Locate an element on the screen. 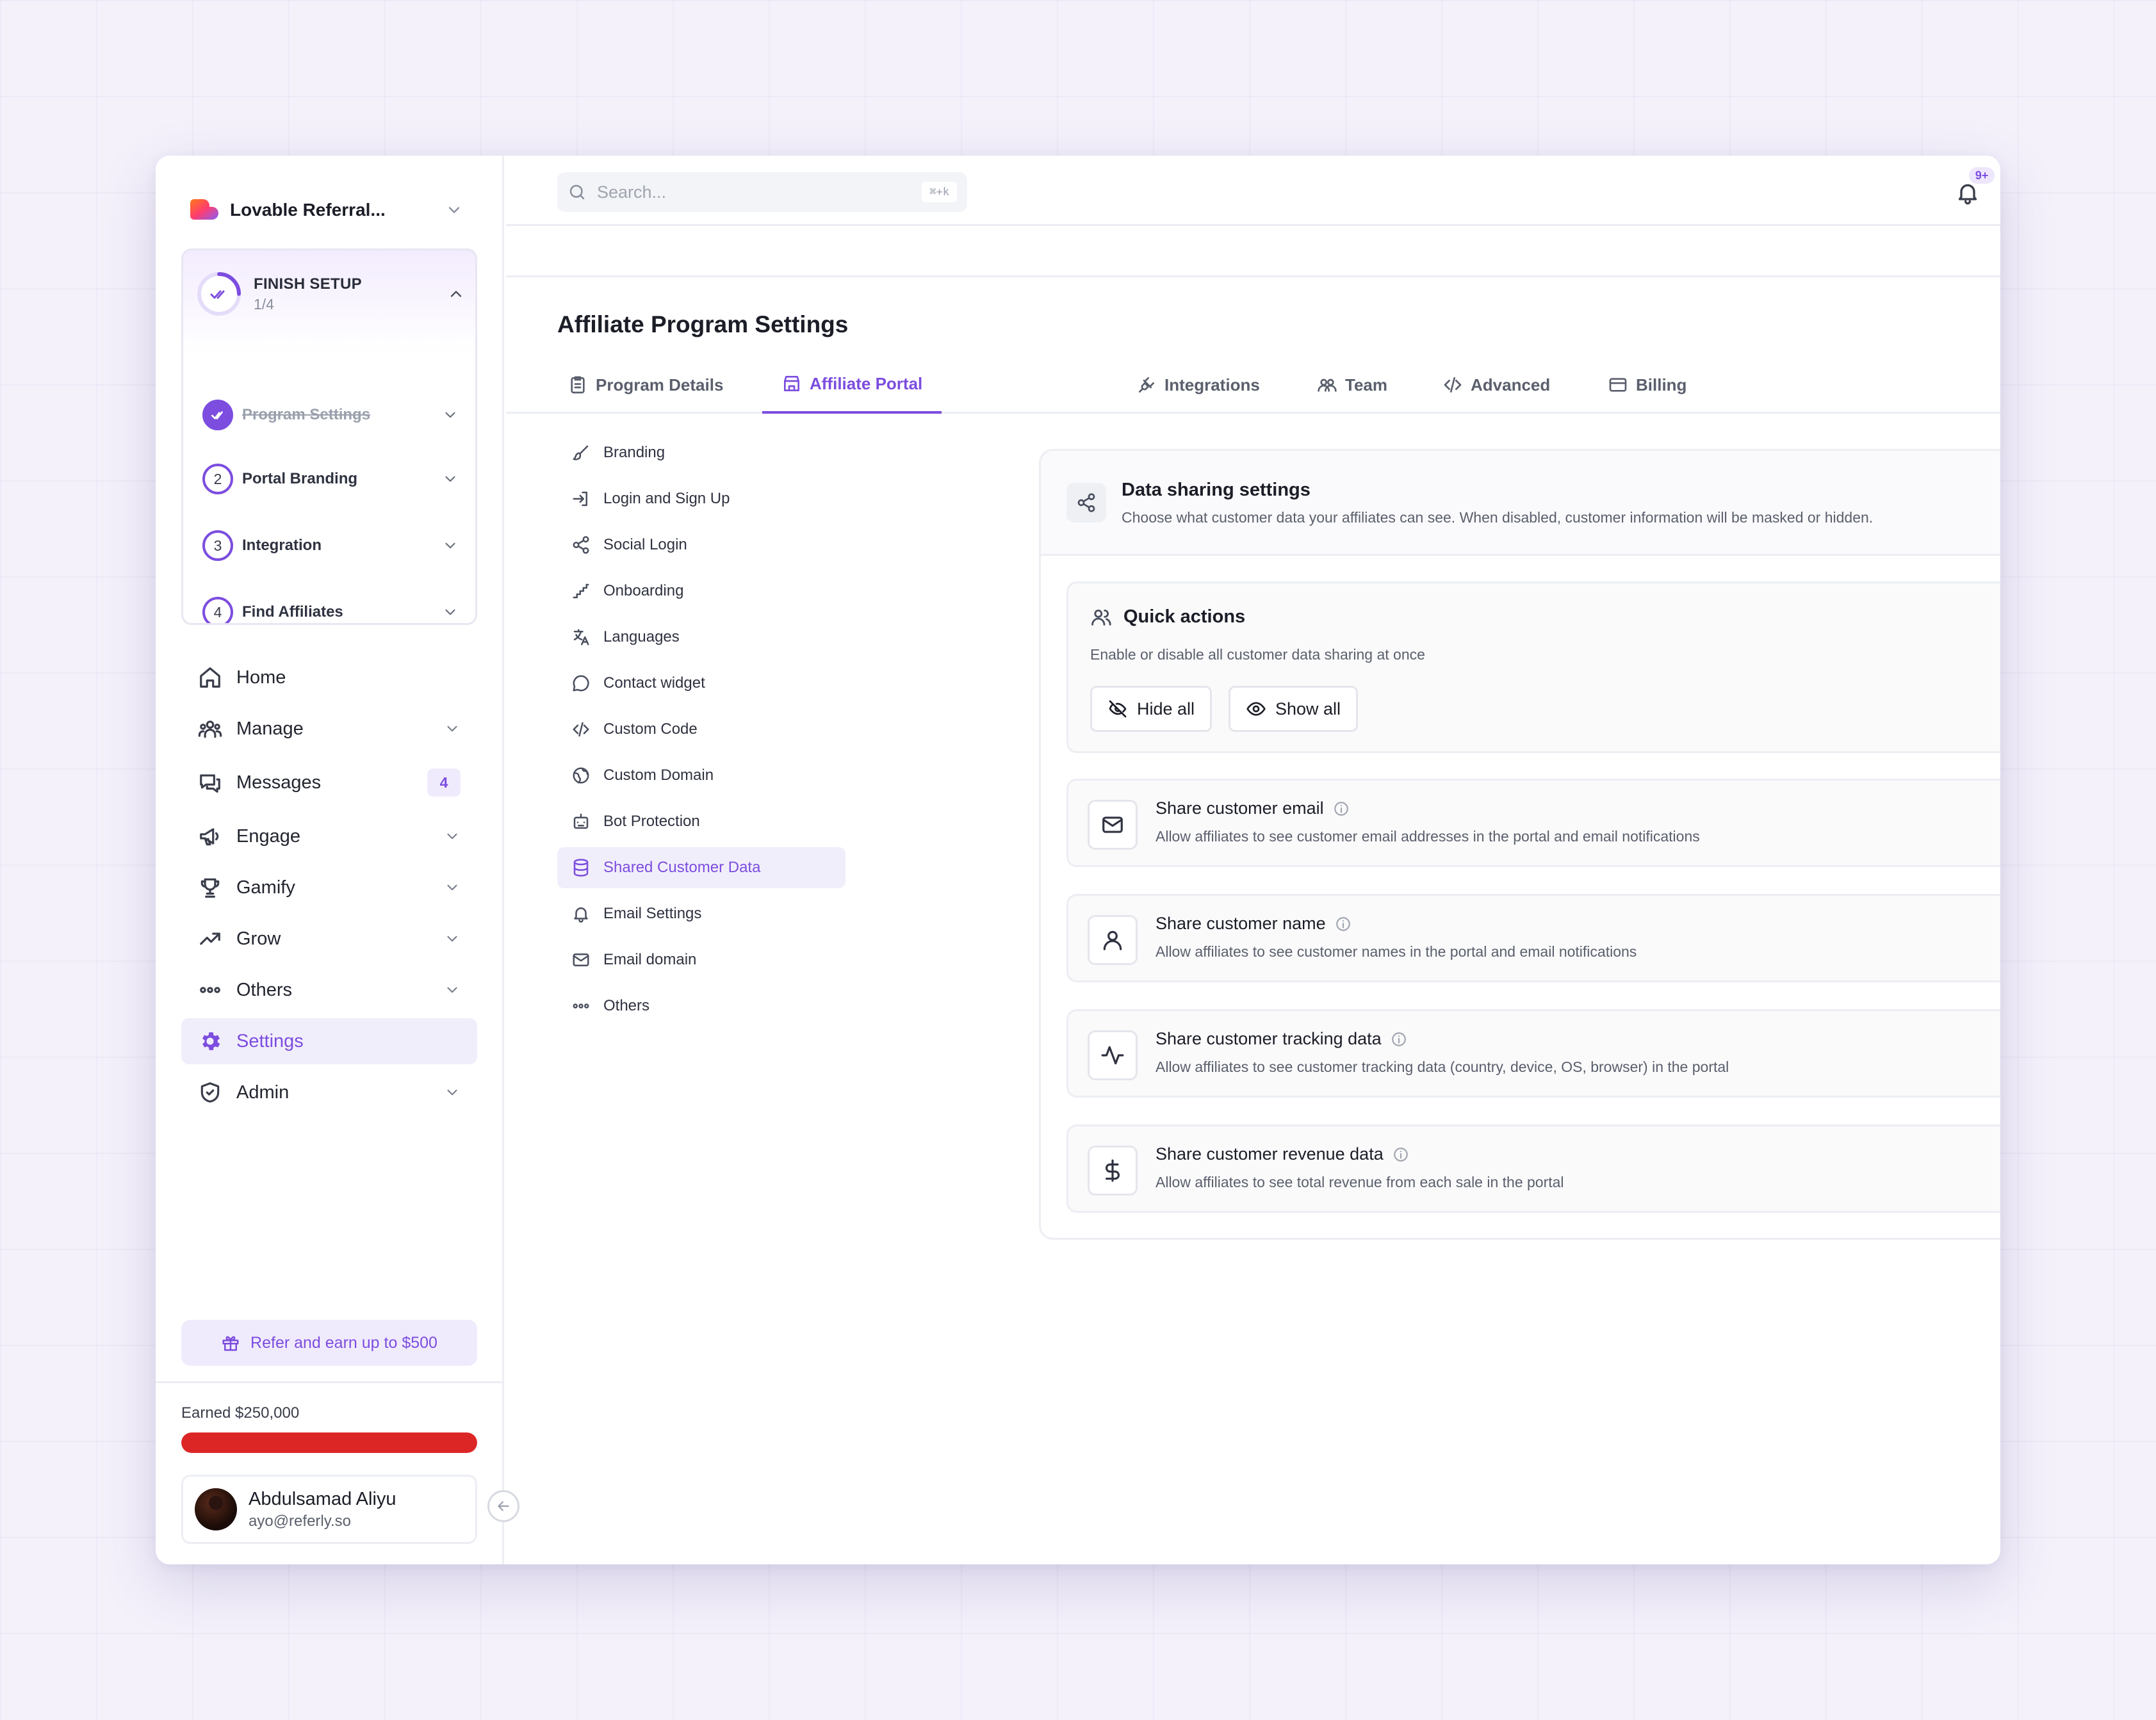  setting-title: Share customer revenue data is located at coordinates (1270, 1154).